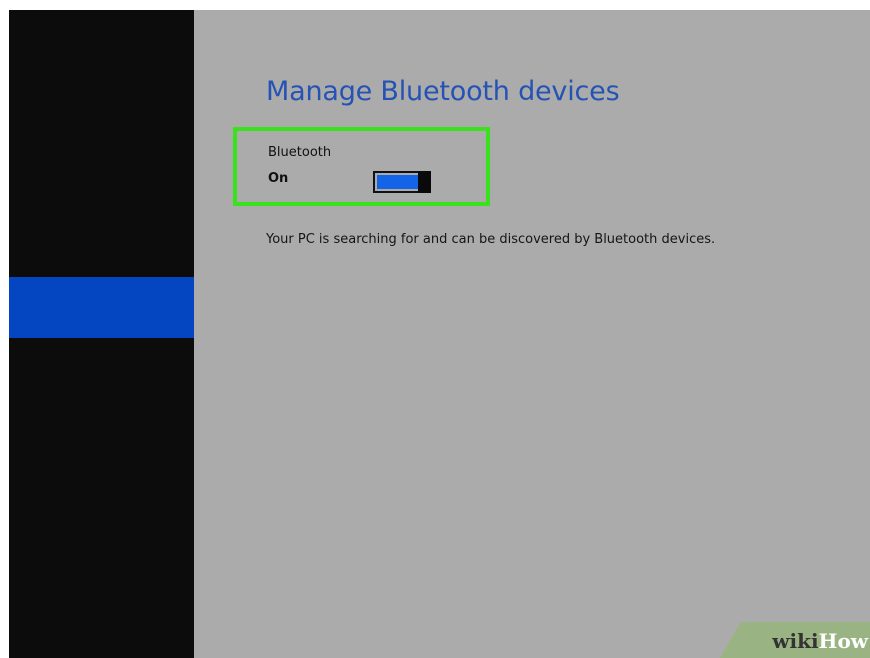 The image size is (870, 658). What do you see at coordinates (361, 166) in the screenshot?
I see `bluetooth-highlight-box: Bluetooth On` at bounding box center [361, 166].